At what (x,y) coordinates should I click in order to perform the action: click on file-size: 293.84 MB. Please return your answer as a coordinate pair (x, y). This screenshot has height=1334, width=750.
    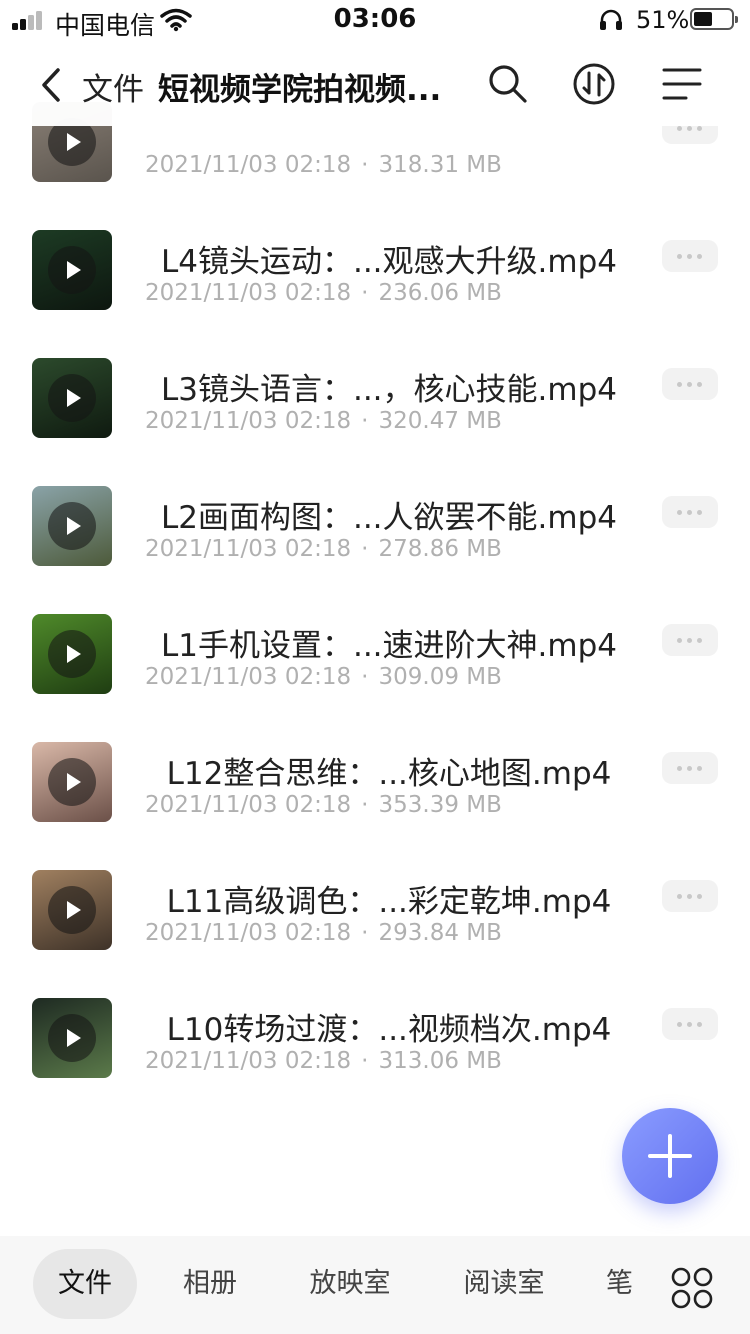
    Looking at the image, I should click on (440, 933).